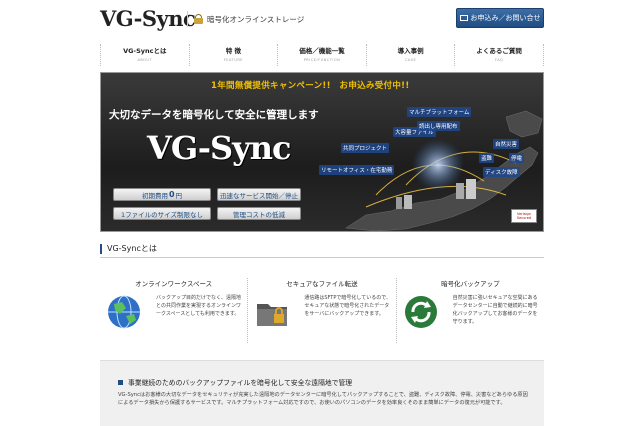 The height and width of the screenshot is (426, 640). What do you see at coordinates (499, 60) in the screenshot?
I see `nav-sub: FAQ` at bounding box center [499, 60].